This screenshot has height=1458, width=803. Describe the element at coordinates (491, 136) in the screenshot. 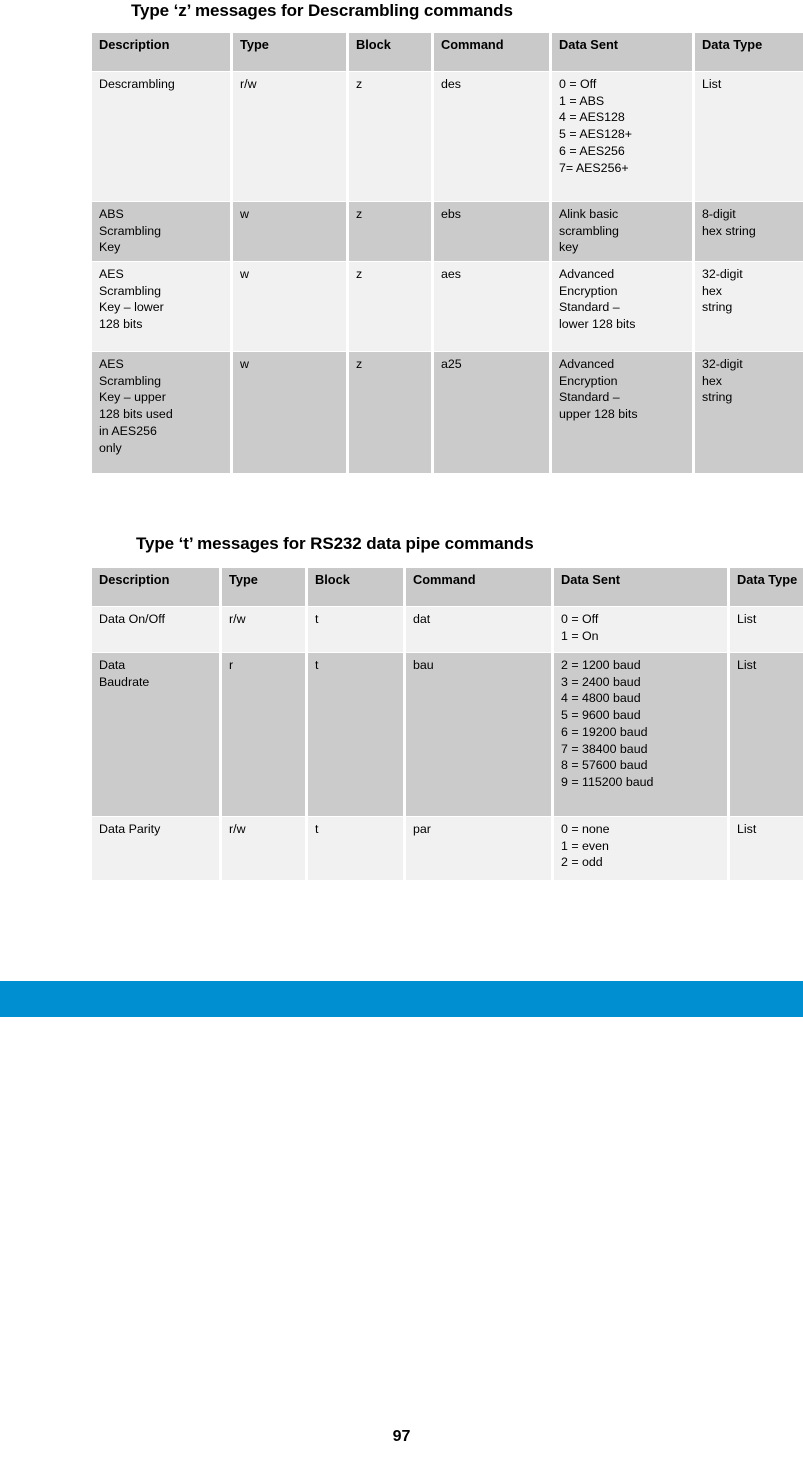

I see `cell-command: des` at that location.